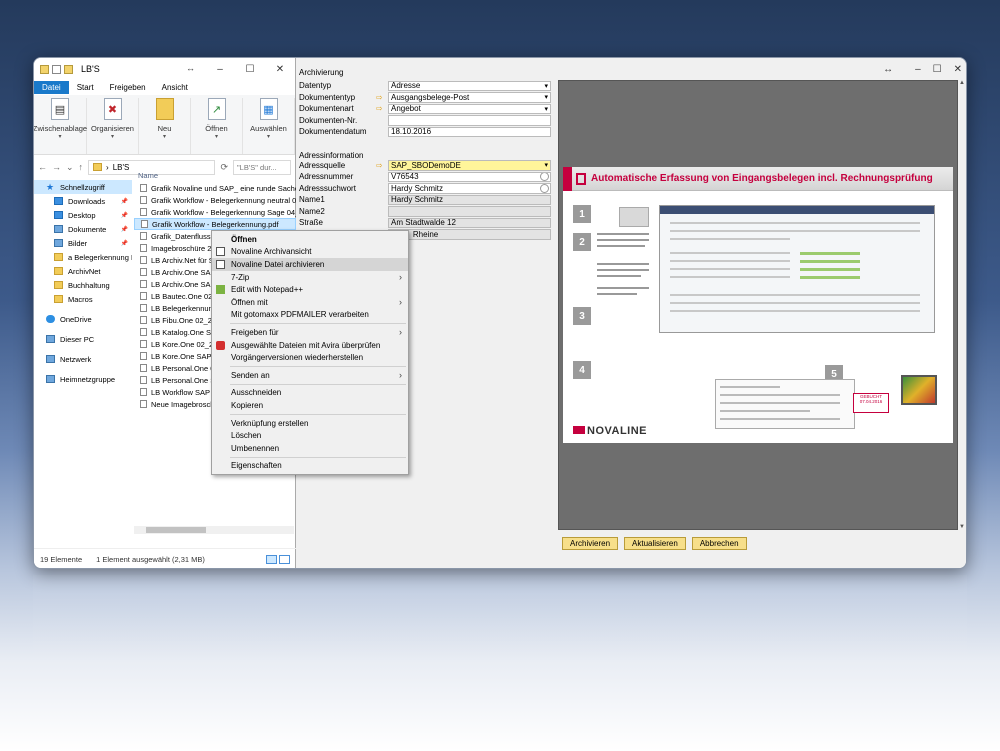  I want to click on nav-item: Bilder 📌, so click(83, 243).